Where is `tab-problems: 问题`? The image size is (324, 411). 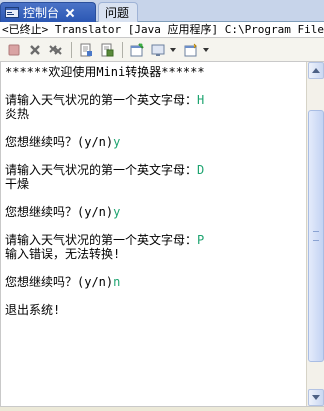
tab-problems: 问题 is located at coordinates (118, 12).